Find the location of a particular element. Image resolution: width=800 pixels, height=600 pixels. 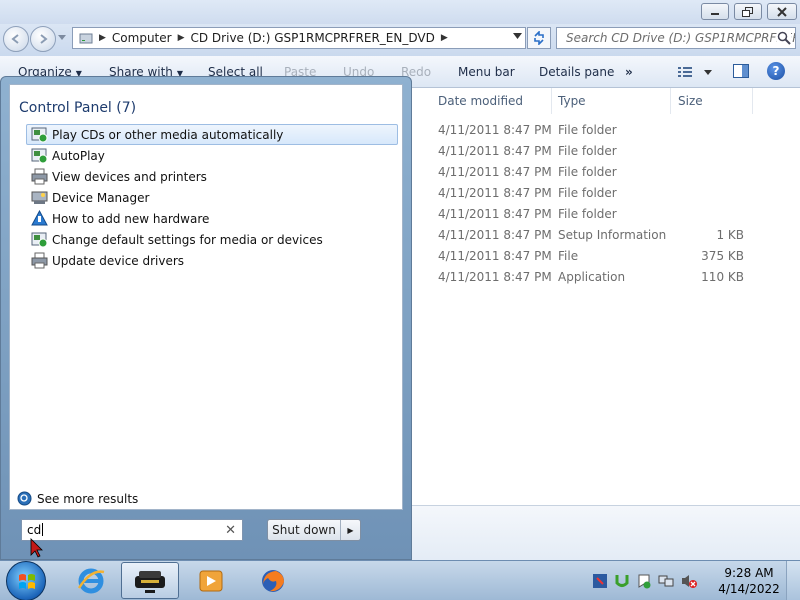

file-row: 4/11/2011 8:47 PM Application 110 KB is located at coordinates (606, 277).